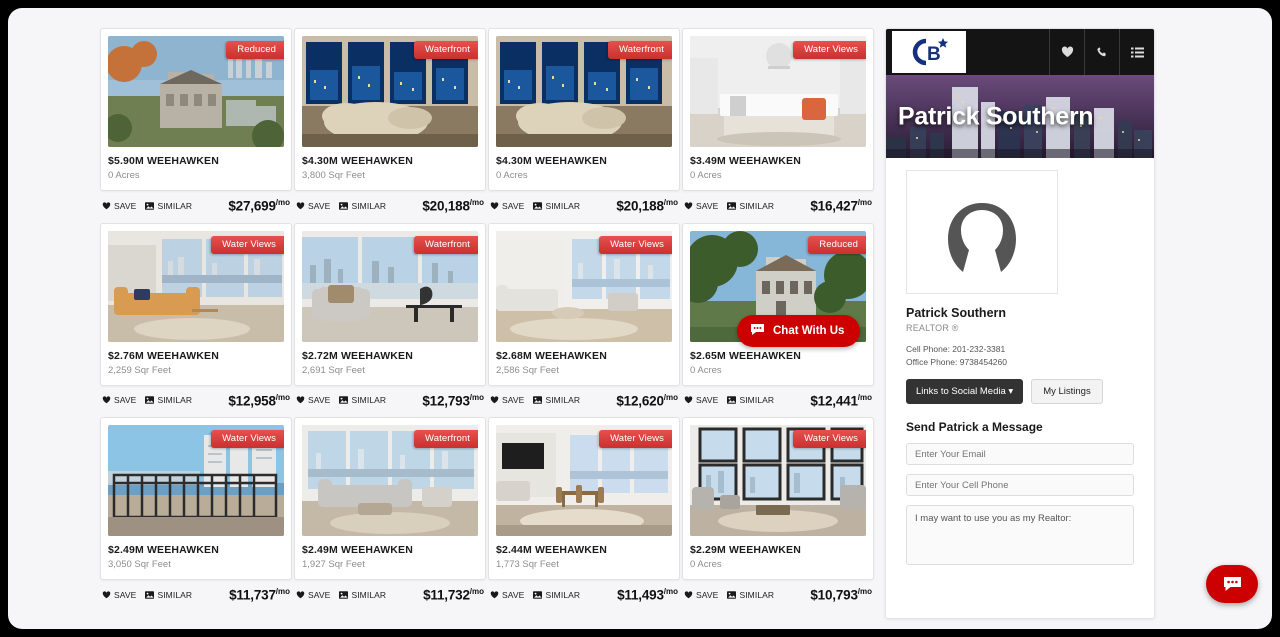 The image size is (1280, 637). Describe the element at coordinates (259, 401) in the screenshot. I see `monthly-price: $12,958/mo` at that location.